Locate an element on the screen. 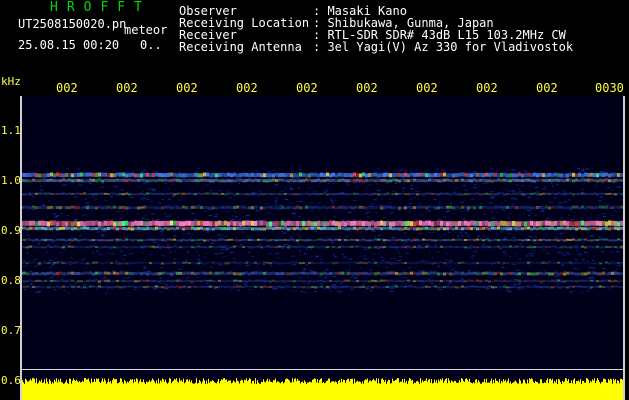 The image size is (629, 400). x-tick: 002 is located at coordinates (307, 88).